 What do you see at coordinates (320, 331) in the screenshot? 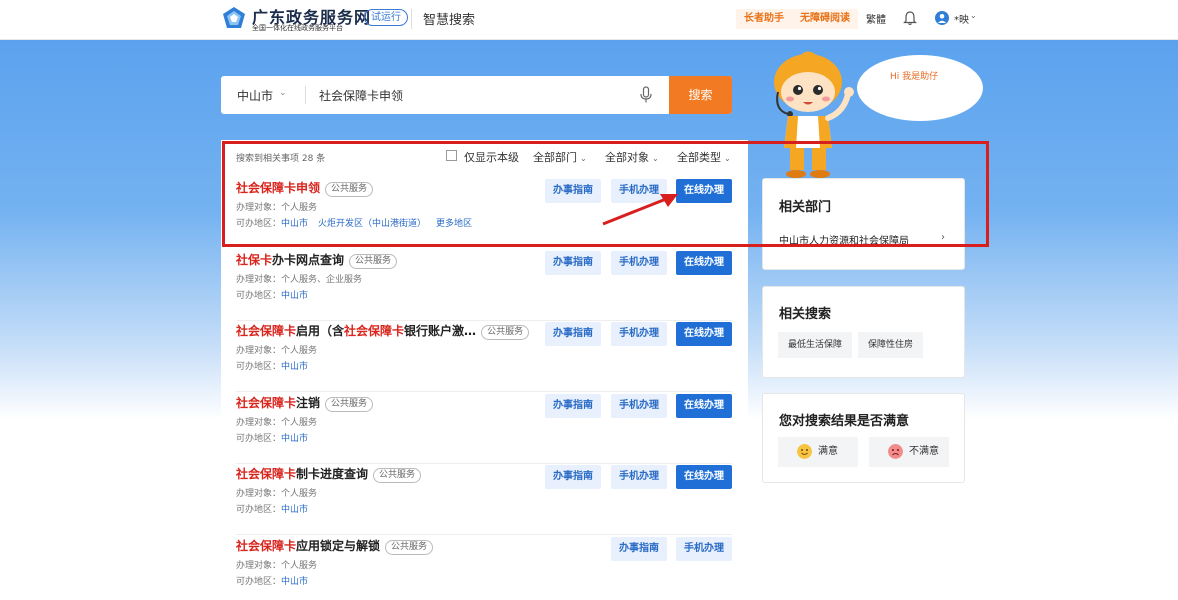
I see `result-title-text: 启用（含` at bounding box center [320, 331].